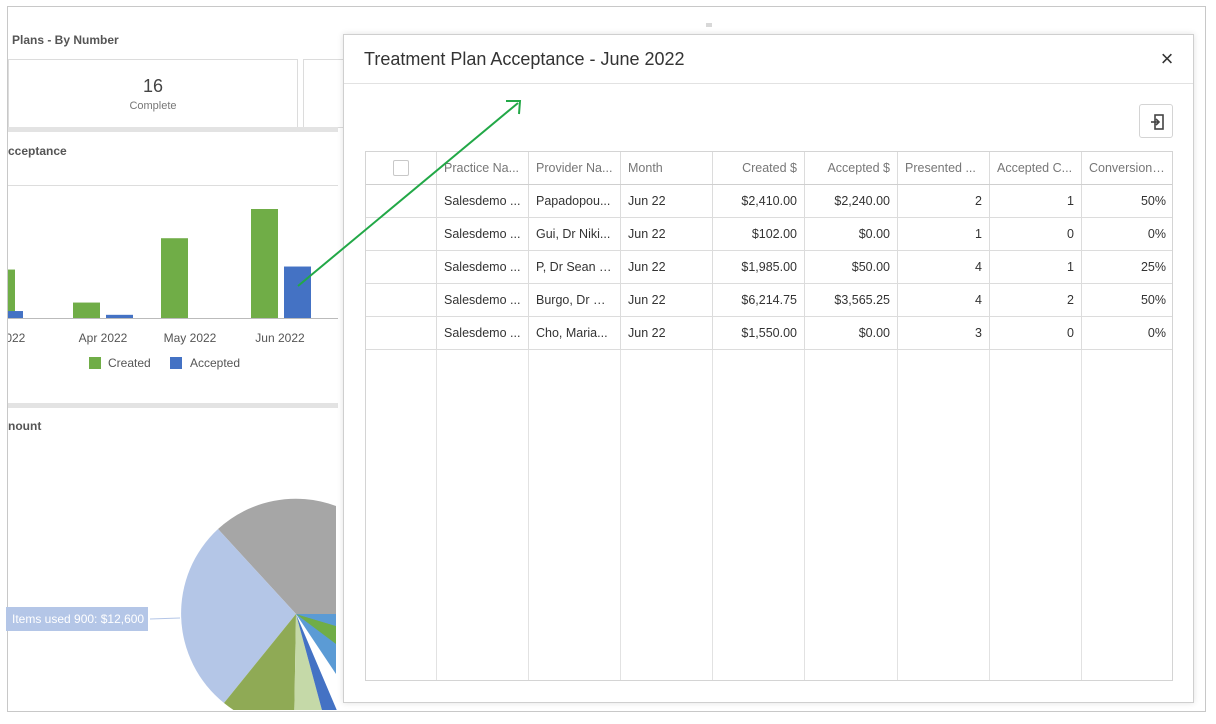  Describe the element at coordinates (77, 619) in the screenshot. I see `pie-callout-label: Items used 900: $12,600` at that location.